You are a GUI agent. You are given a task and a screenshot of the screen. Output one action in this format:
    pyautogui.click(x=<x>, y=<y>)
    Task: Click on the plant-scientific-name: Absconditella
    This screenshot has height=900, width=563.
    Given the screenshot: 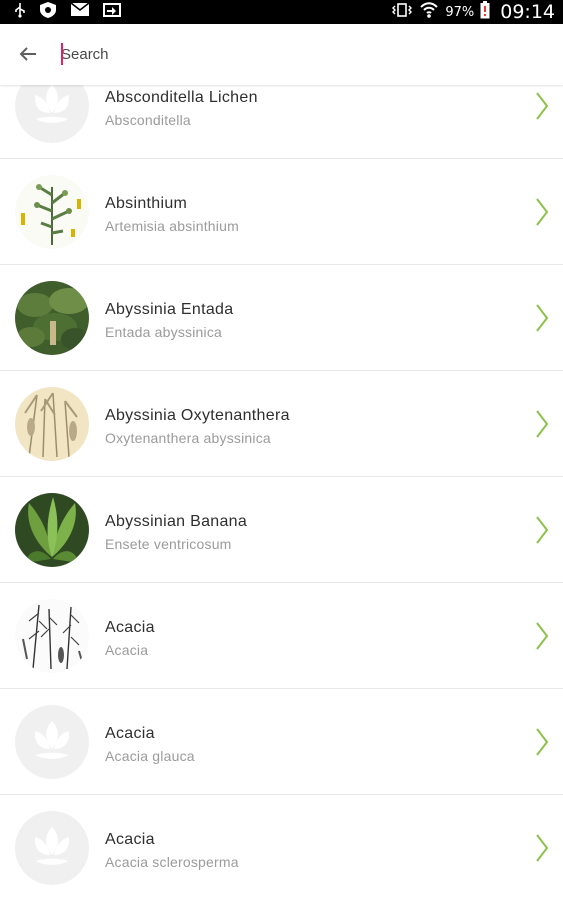 What is the action you would take?
    pyautogui.click(x=148, y=120)
    